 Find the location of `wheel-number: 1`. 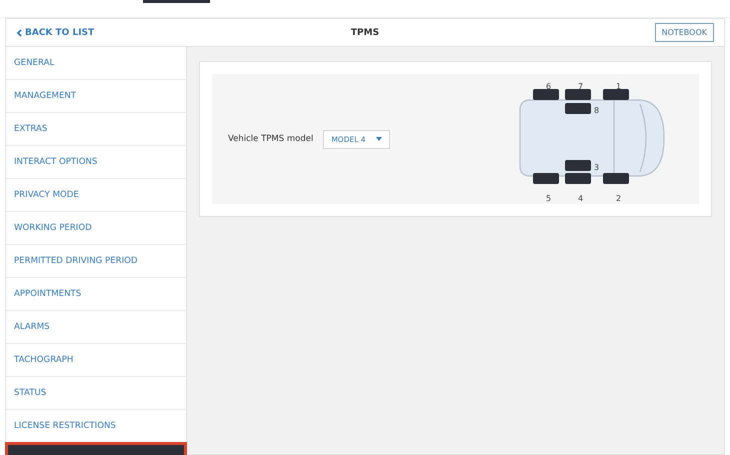

wheel-number: 1 is located at coordinates (619, 86).